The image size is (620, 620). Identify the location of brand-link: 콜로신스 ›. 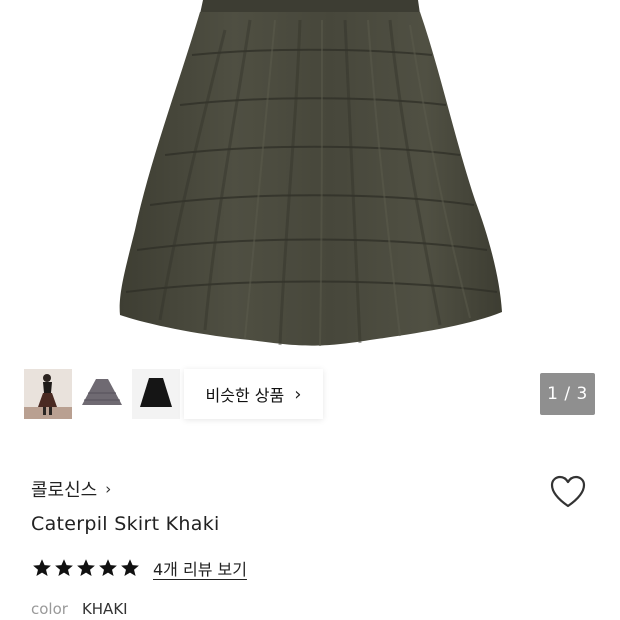
(71, 489).